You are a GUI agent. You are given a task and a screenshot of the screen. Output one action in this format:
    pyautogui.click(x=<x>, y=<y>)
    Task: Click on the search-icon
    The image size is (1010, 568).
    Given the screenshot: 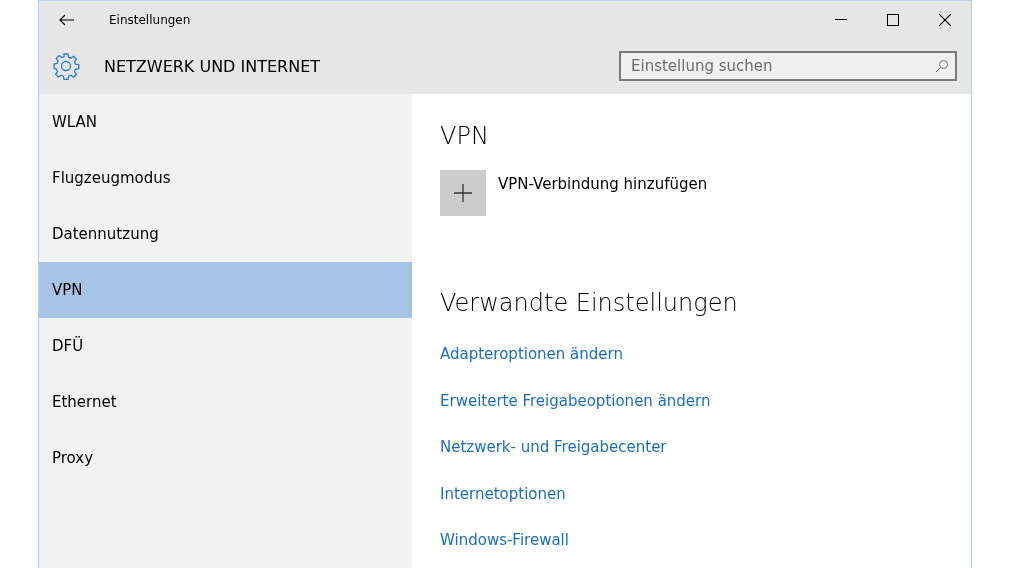 What is the action you would take?
    pyautogui.click(x=942, y=66)
    